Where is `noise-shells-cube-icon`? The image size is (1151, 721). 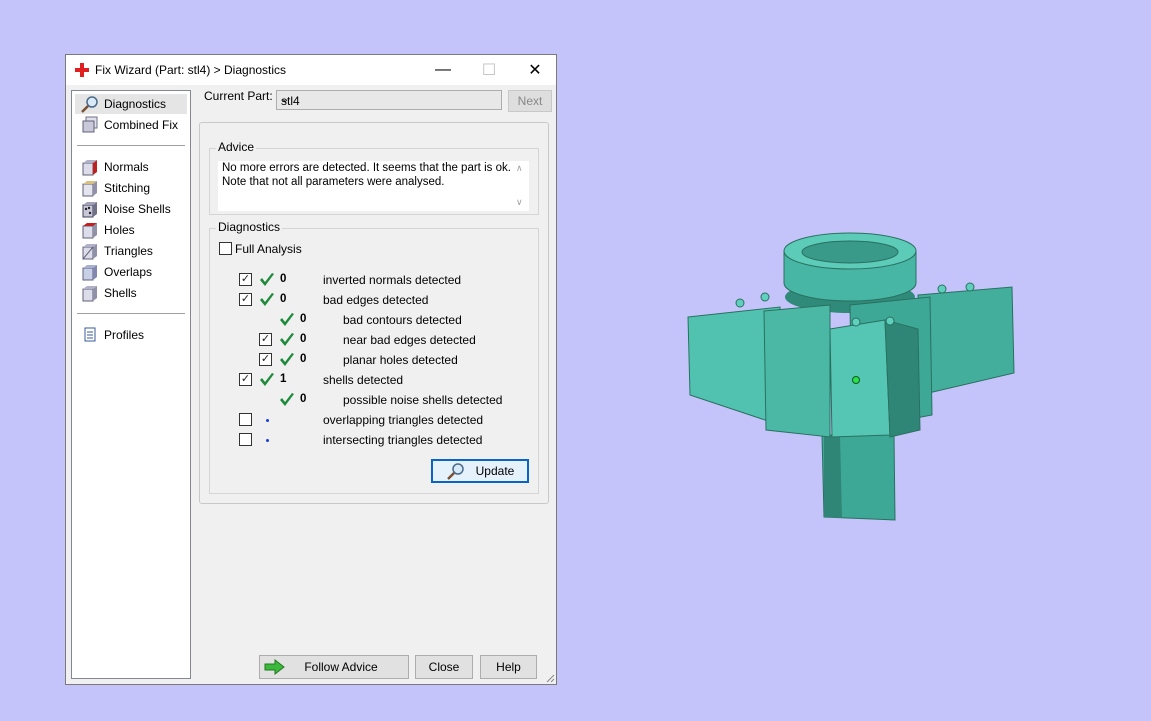
noise-shells-cube-icon is located at coordinates (90, 209).